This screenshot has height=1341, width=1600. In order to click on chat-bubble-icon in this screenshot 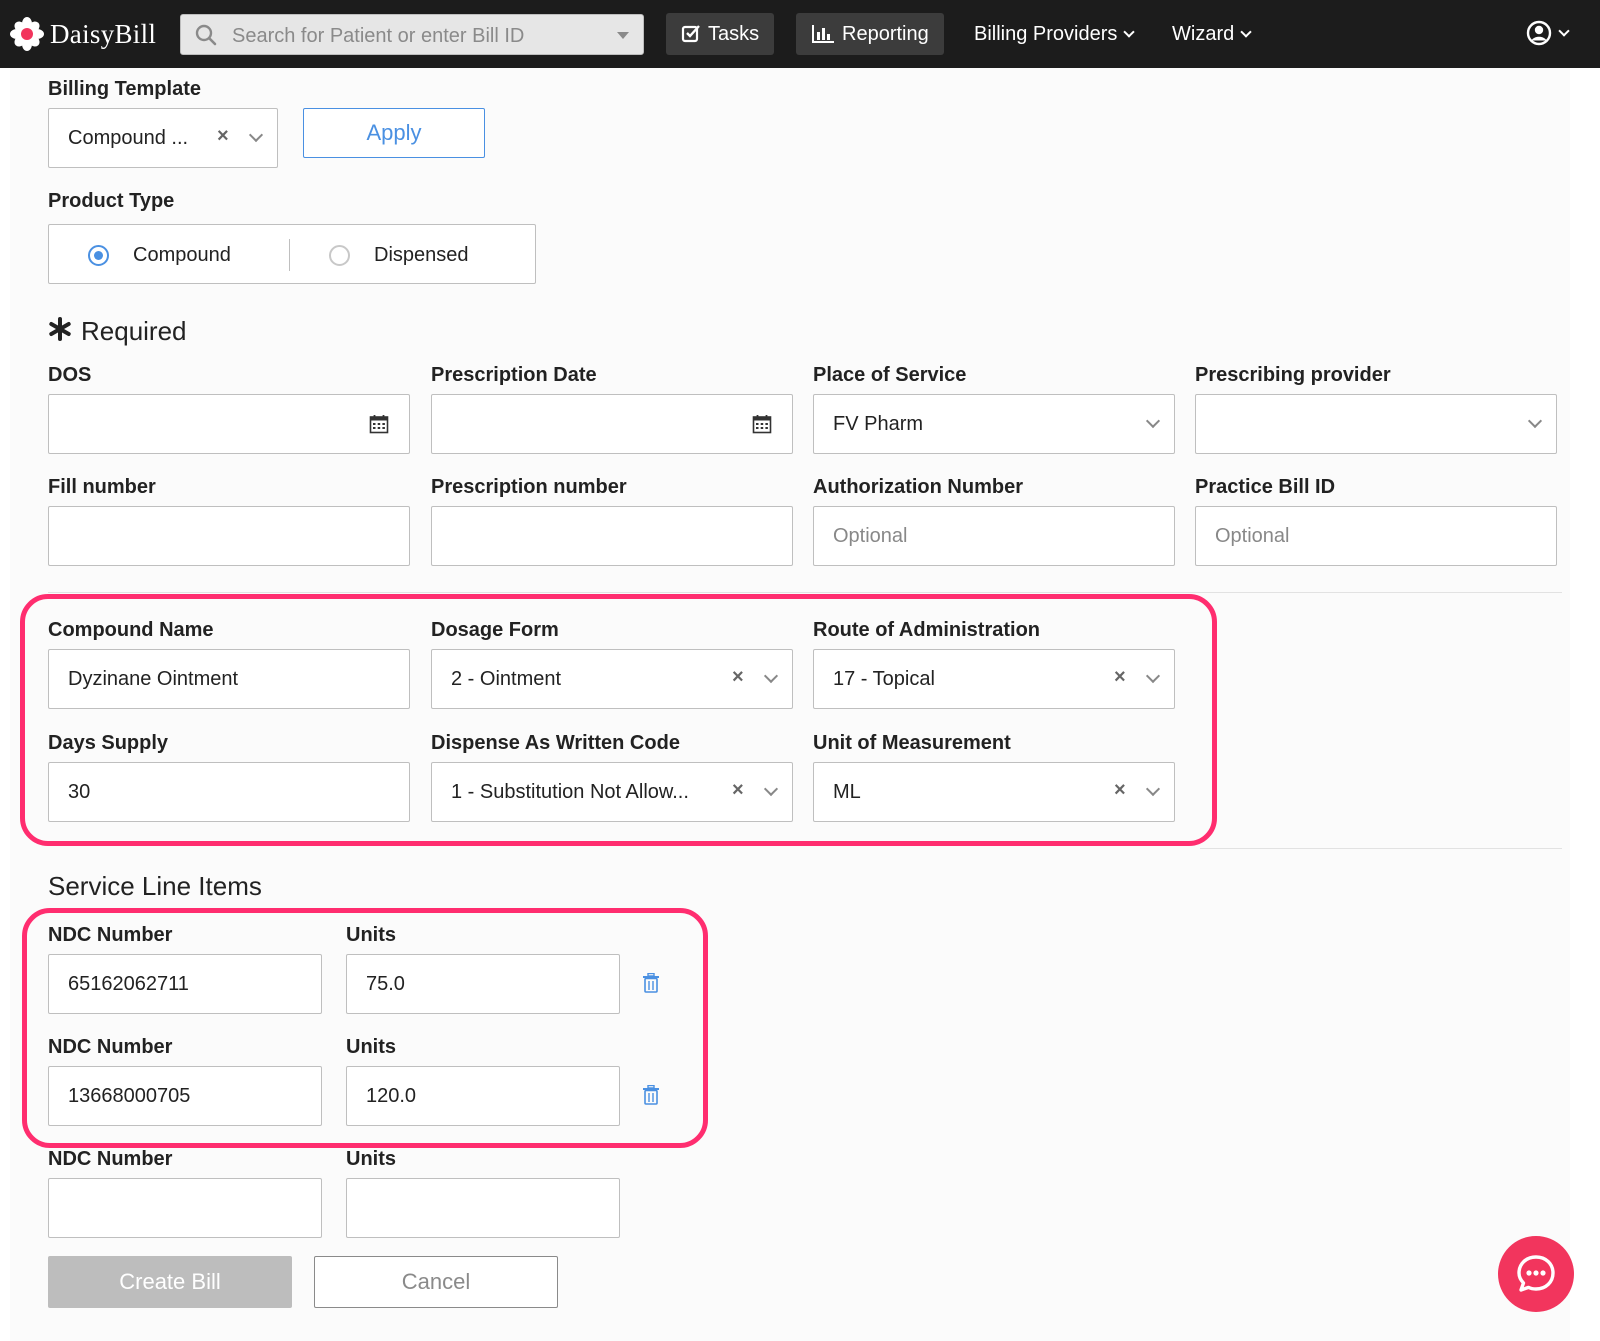, I will do `click(1536, 1273)`.